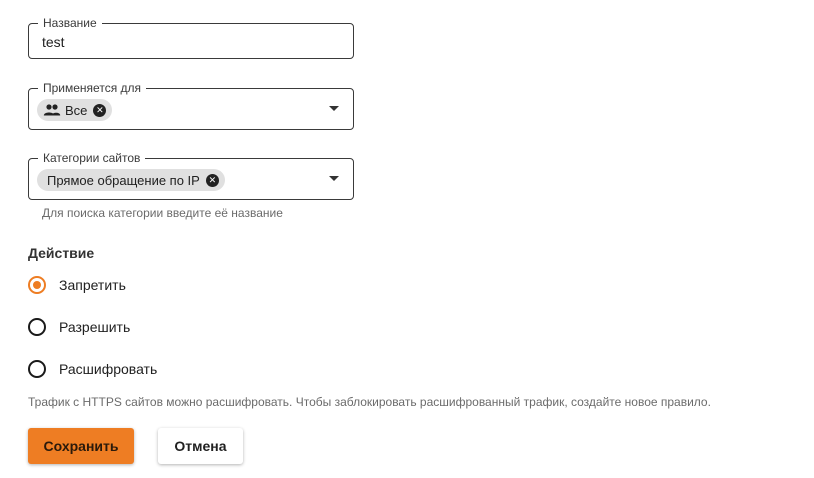  What do you see at coordinates (37, 285) in the screenshot?
I see `radio-button-checked` at bounding box center [37, 285].